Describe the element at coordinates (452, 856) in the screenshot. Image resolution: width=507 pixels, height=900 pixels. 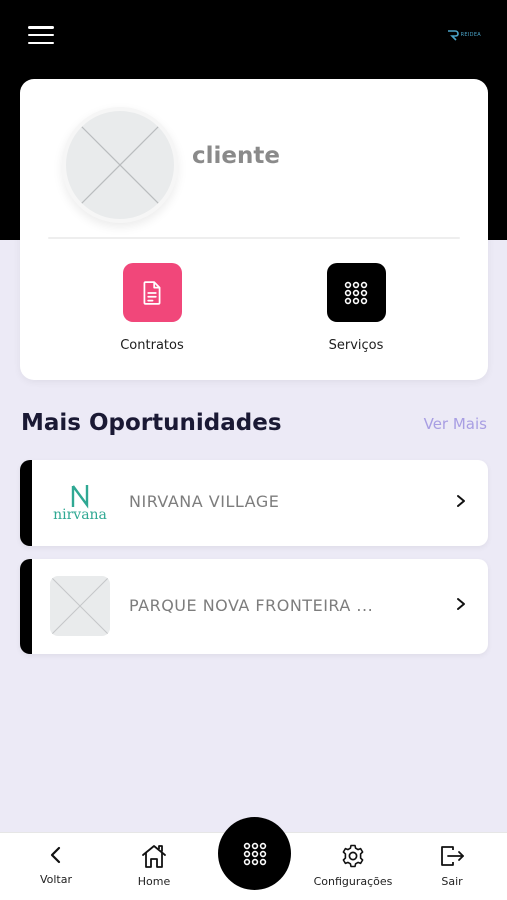
I see `logout-icon` at that location.